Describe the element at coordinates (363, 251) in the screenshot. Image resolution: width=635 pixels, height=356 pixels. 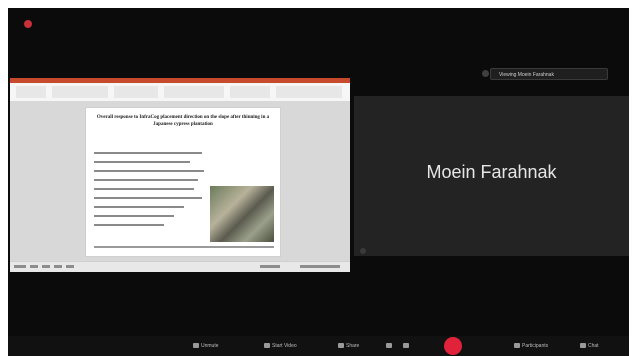
I see `tile-options-icon` at that location.